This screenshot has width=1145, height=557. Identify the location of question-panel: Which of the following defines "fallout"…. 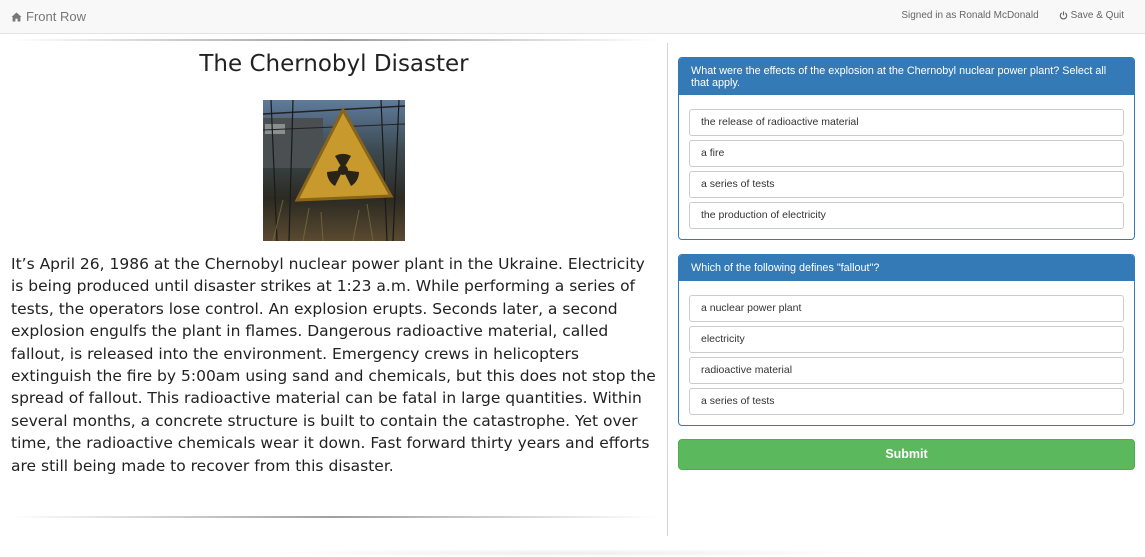
(906, 340).